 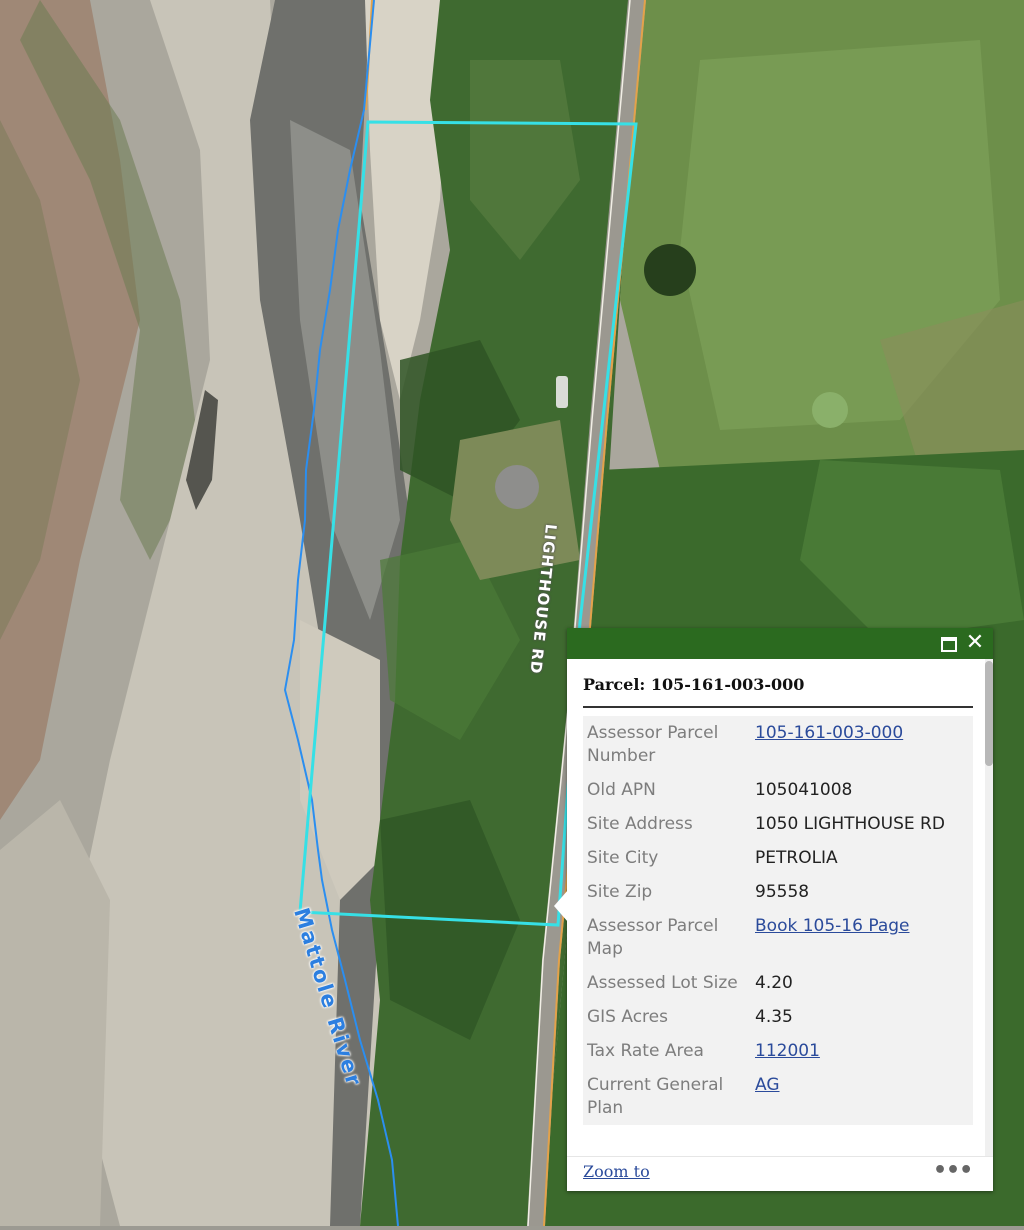 I want to click on attribute-row: GIS Acres 4.35, so click(x=778, y=1017).